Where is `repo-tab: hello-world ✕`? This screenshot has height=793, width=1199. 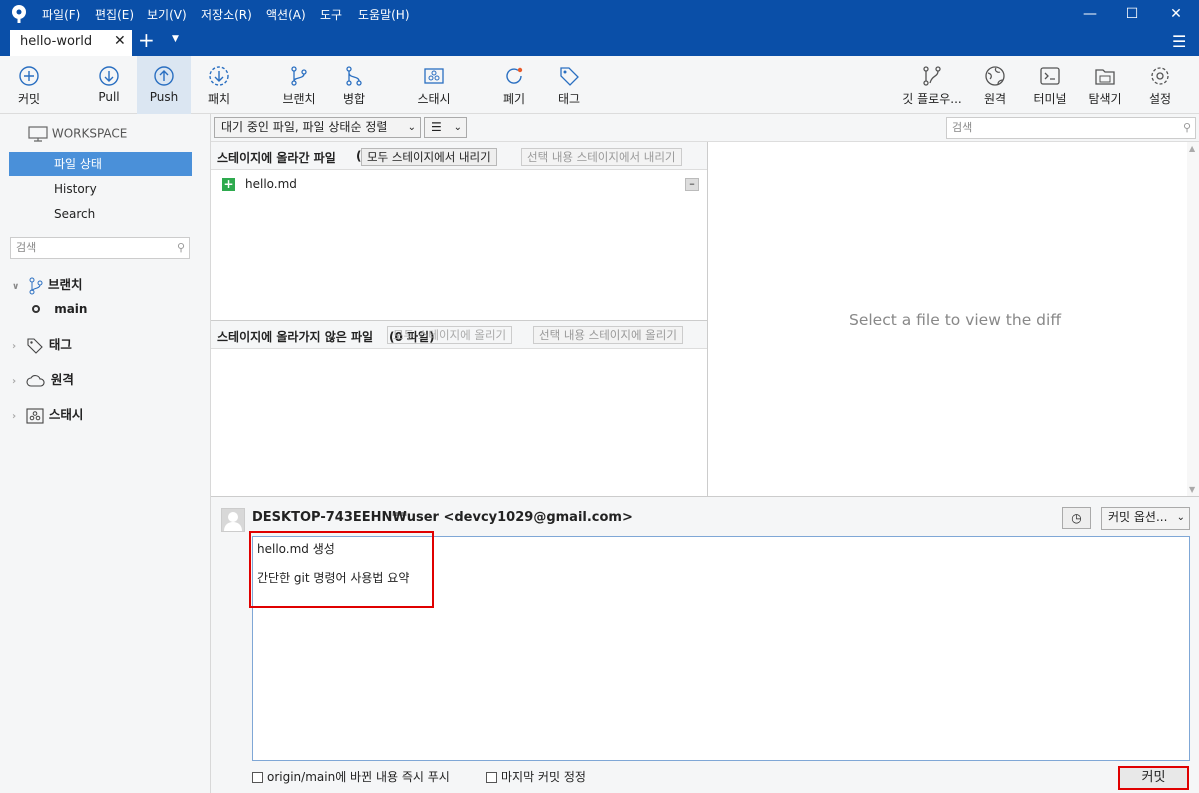 repo-tab: hello-world ✕ is located at coordinates (71, 43).